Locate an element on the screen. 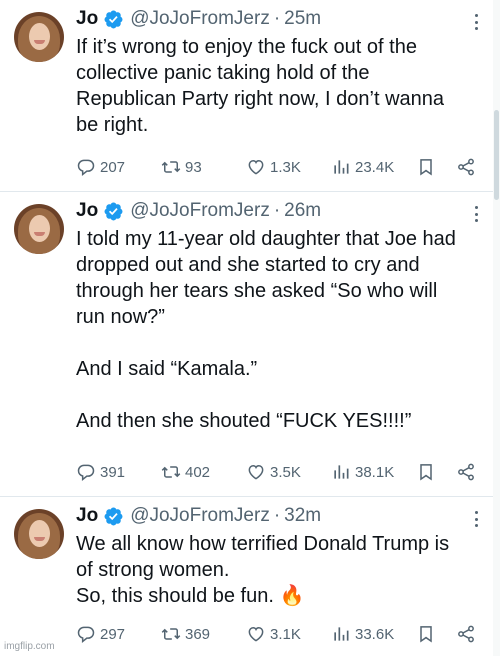 The height and width of the screenshot is (656, 500). tweet-header: Jo @JoJoFromJerz · 26m is located at coordinates (198, 211).